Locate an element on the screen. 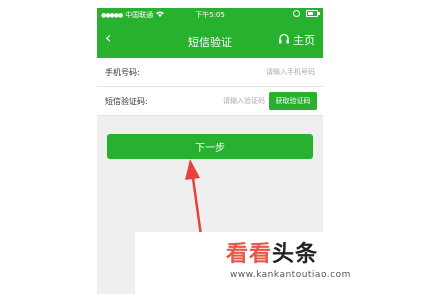 The height and width of the screenshot is (298, 448). watermark-brand-colored: 看看 is located at coordinates (249, 254).